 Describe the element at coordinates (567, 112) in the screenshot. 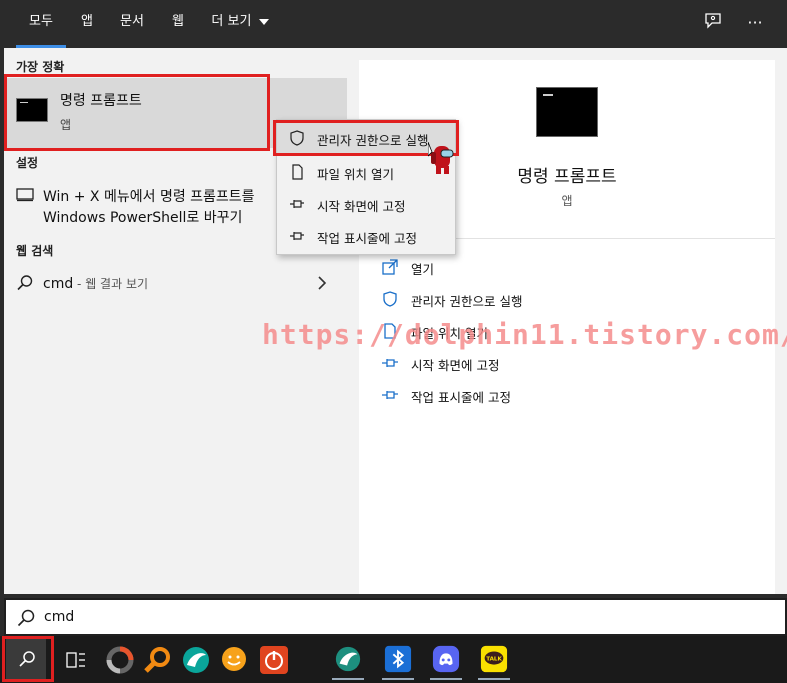

I see `command-prompt-large-icon` at that location.